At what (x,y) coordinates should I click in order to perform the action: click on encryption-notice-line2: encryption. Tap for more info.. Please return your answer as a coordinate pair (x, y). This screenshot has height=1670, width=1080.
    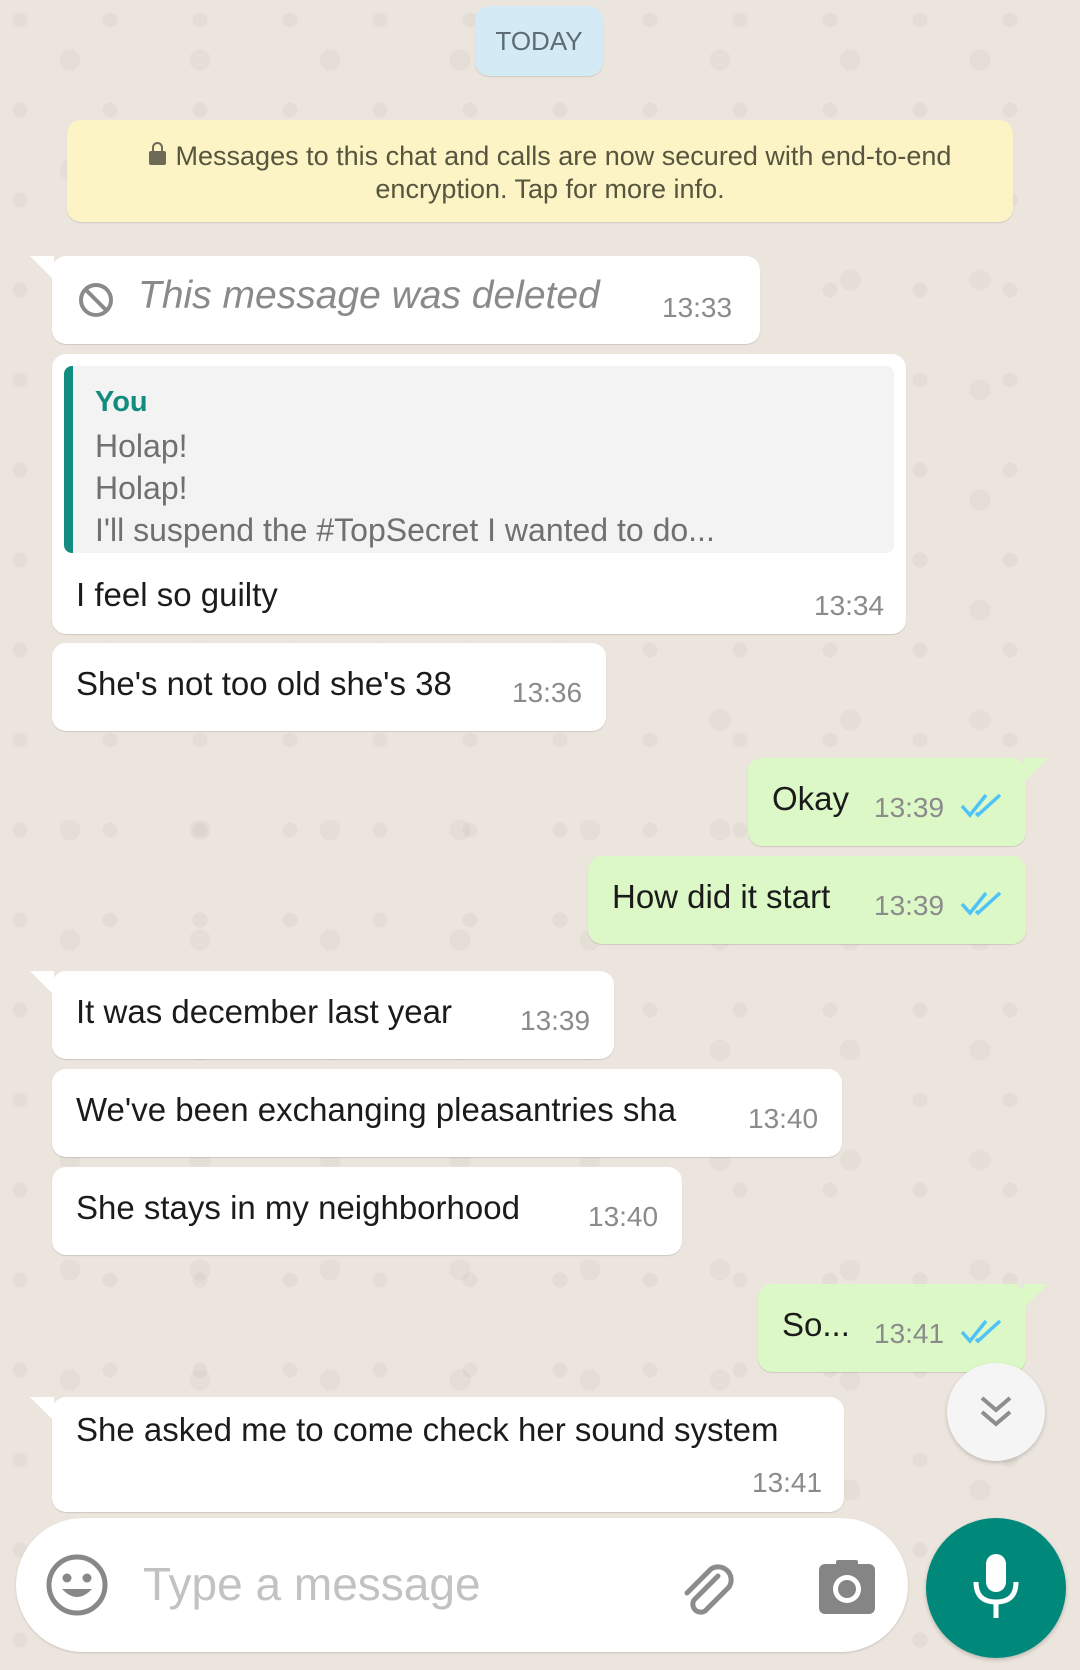
    Looking at the image, I should click on (550, 189).